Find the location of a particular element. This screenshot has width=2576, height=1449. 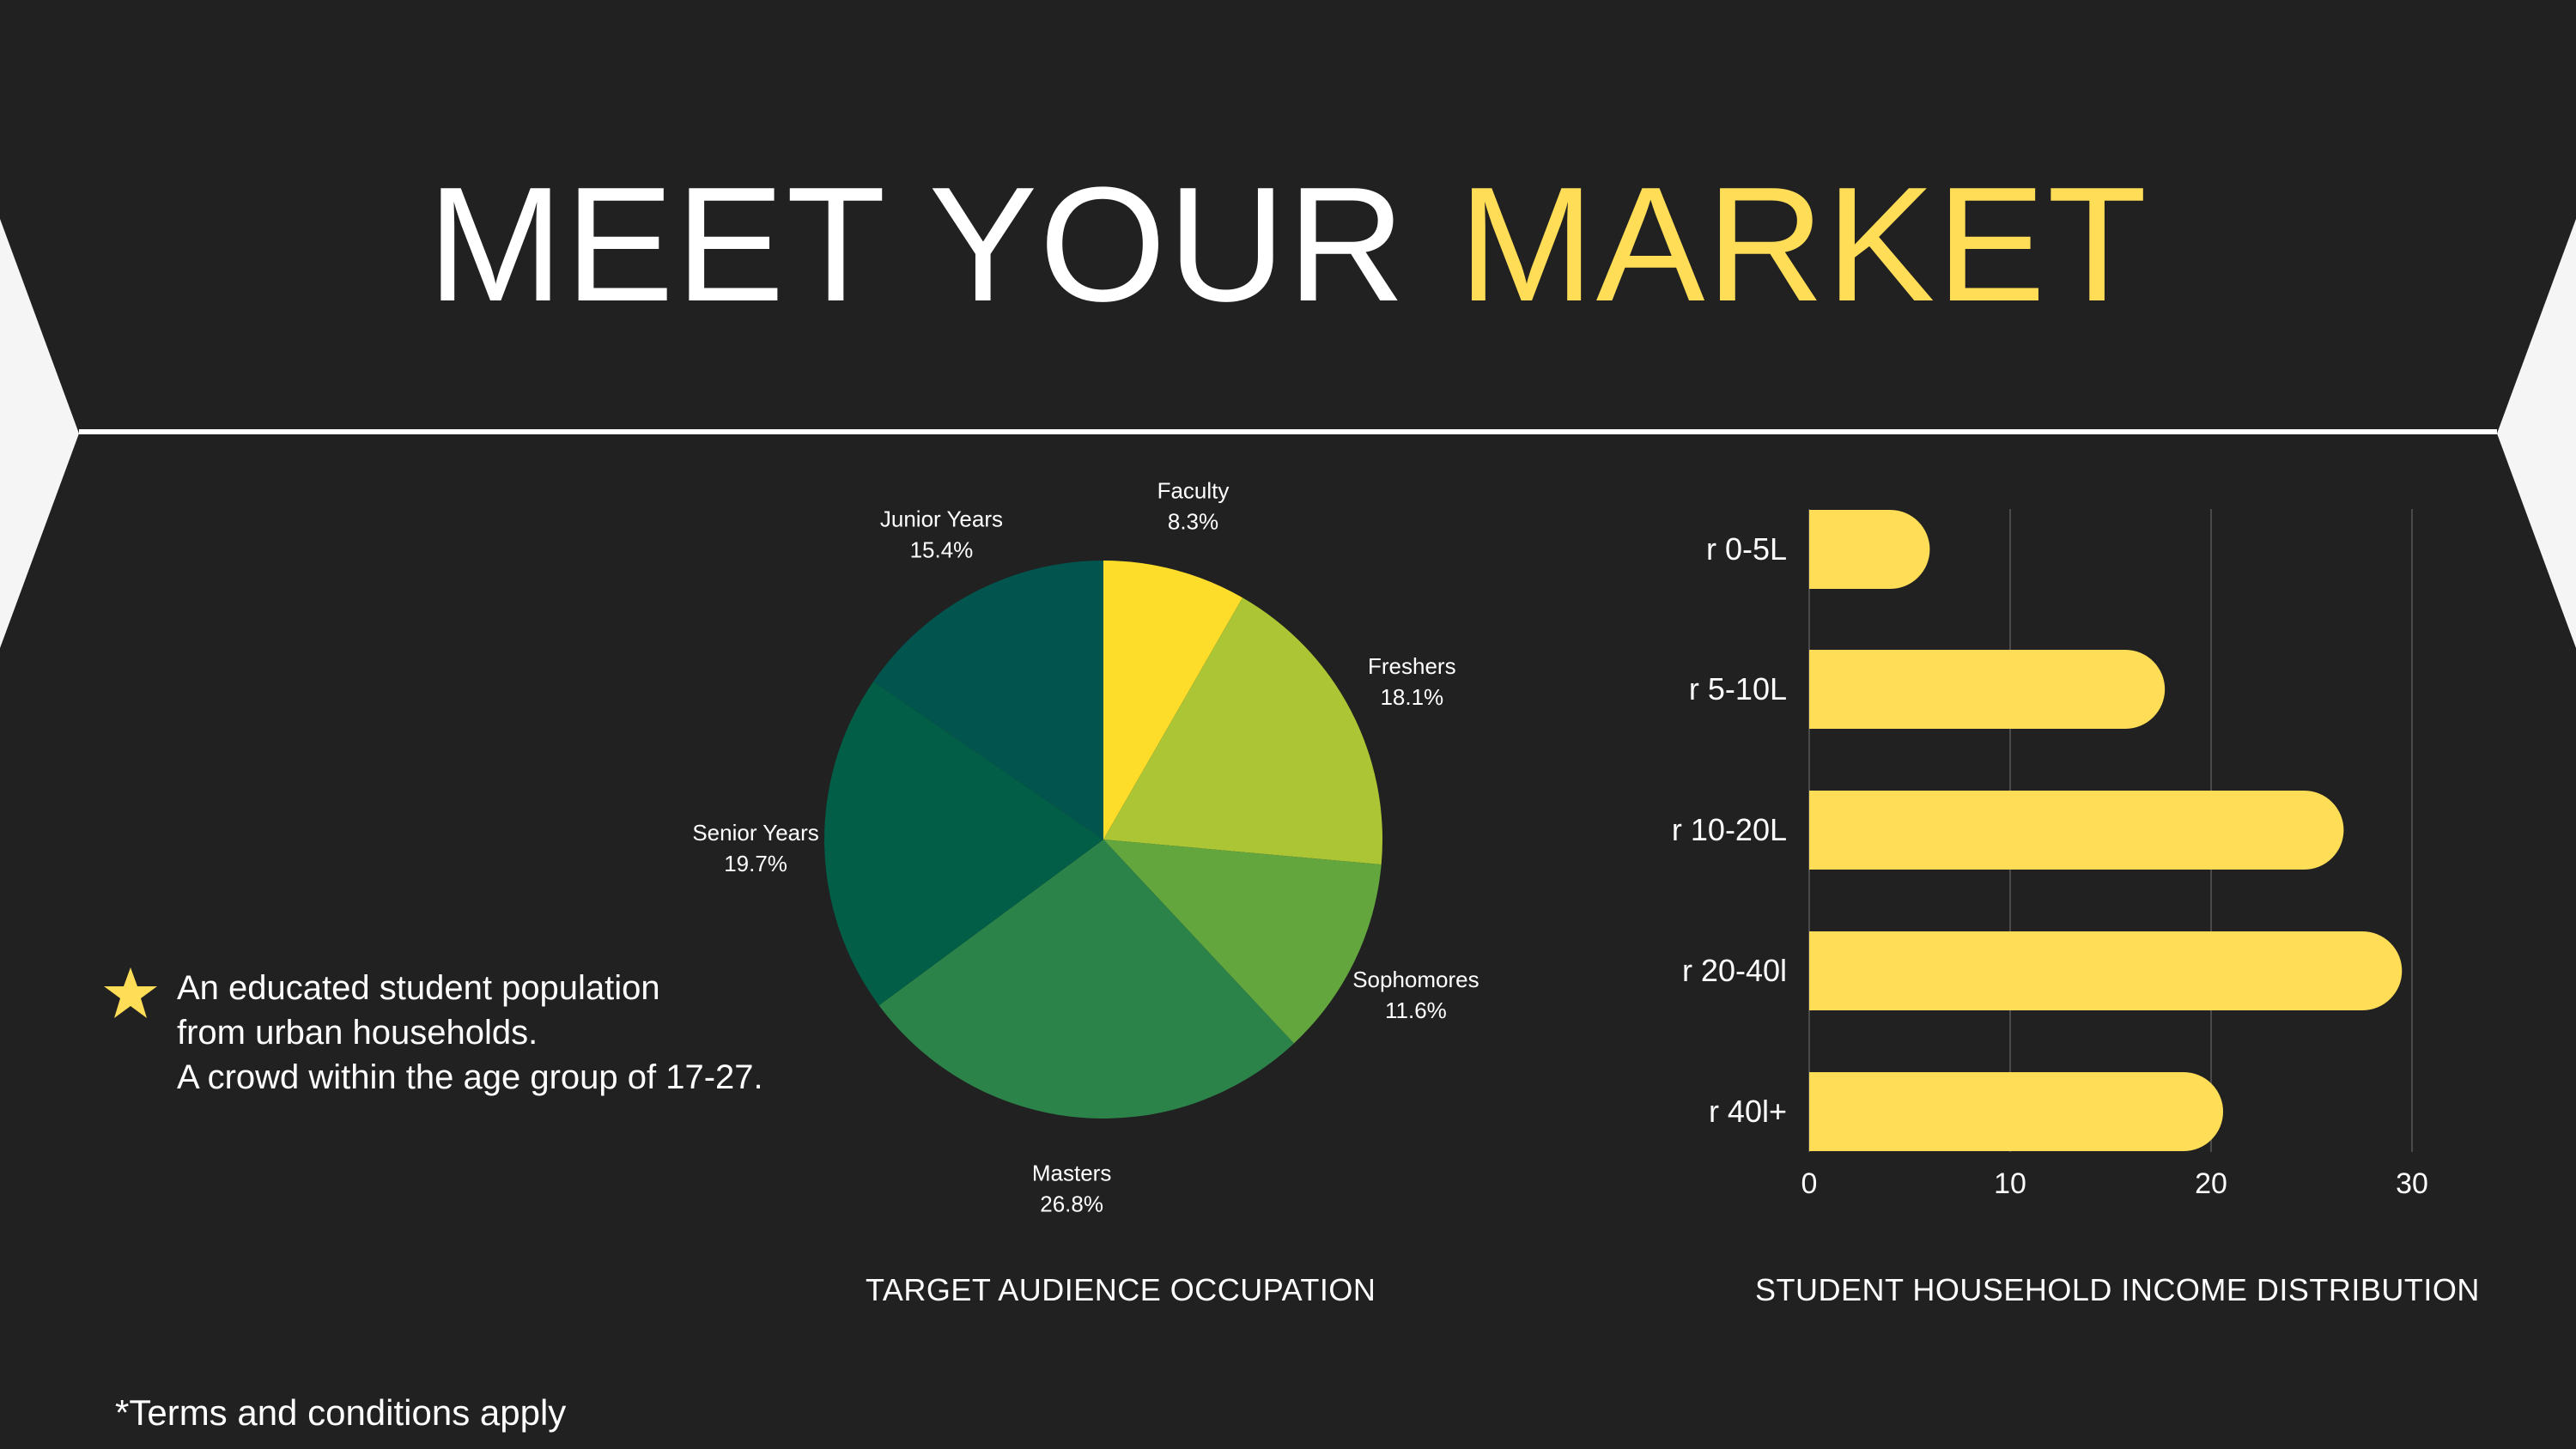

bar-r-10-20l is located at coordinates (2076, 830).